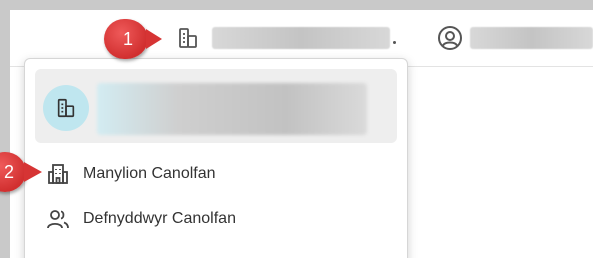  Describe the element at coordinates (8, 171) in the screenshot. I see `callout-number: 2` at that location.